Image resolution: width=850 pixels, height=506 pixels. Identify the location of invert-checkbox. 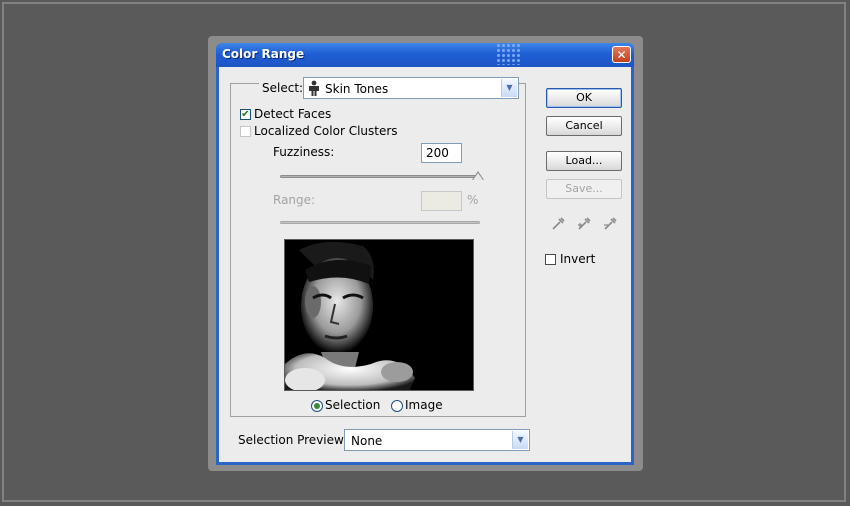
(550, 259).